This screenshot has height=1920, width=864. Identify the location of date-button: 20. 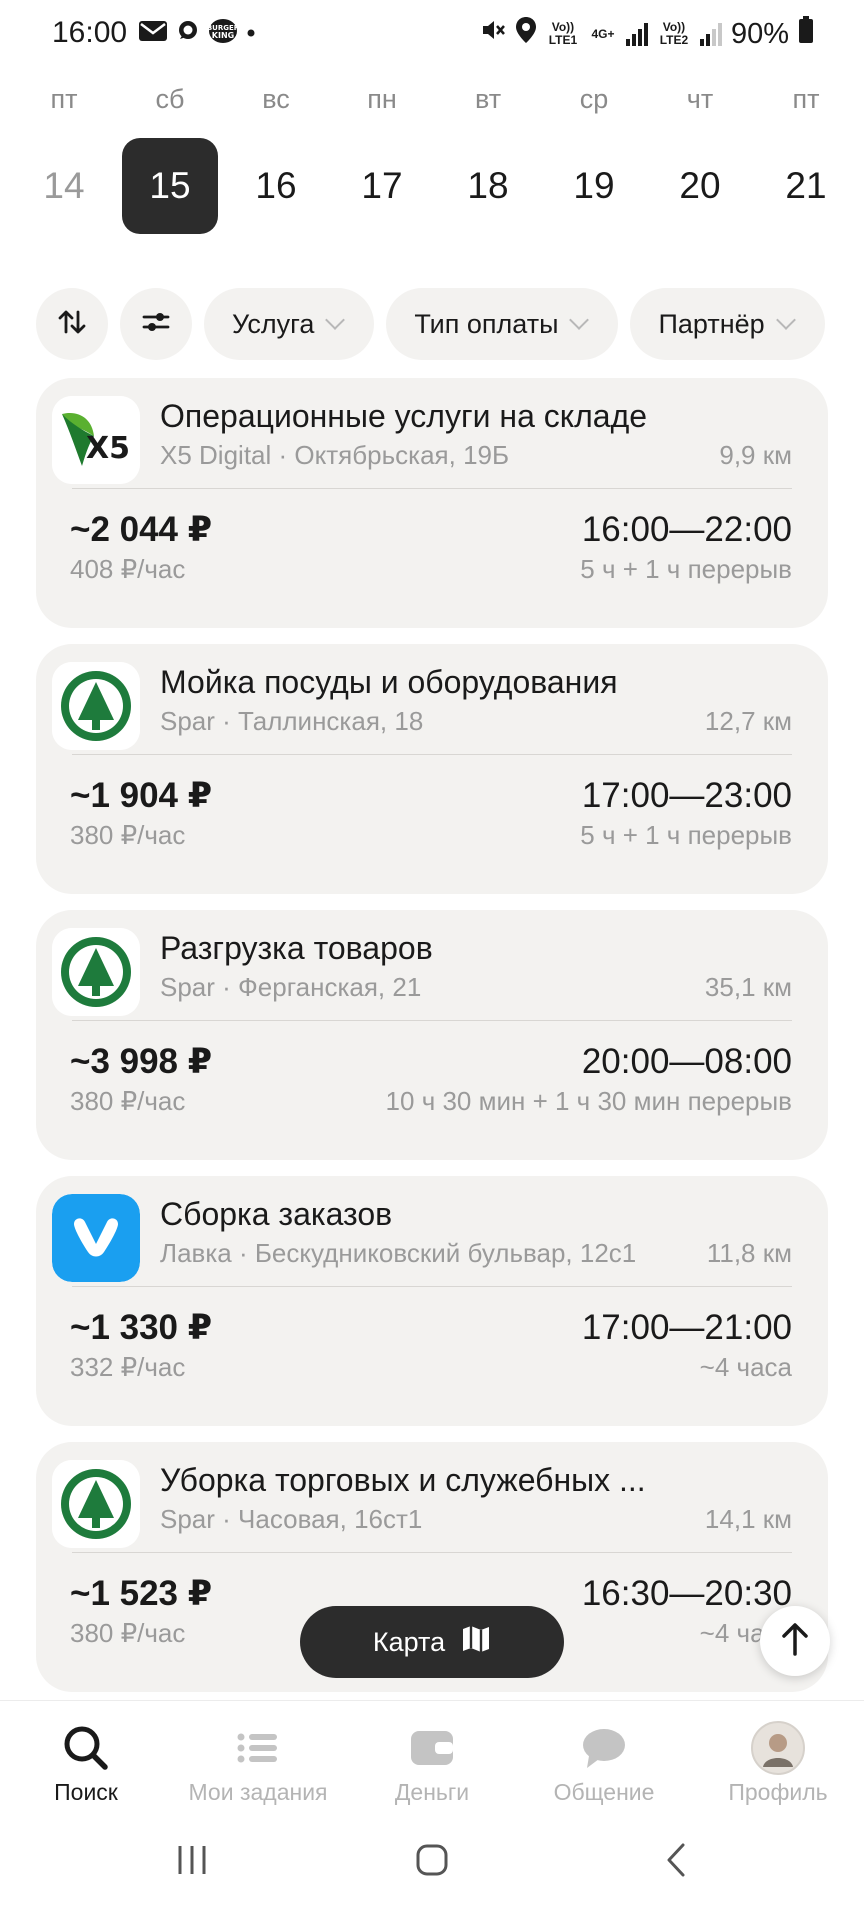
(700, 186).